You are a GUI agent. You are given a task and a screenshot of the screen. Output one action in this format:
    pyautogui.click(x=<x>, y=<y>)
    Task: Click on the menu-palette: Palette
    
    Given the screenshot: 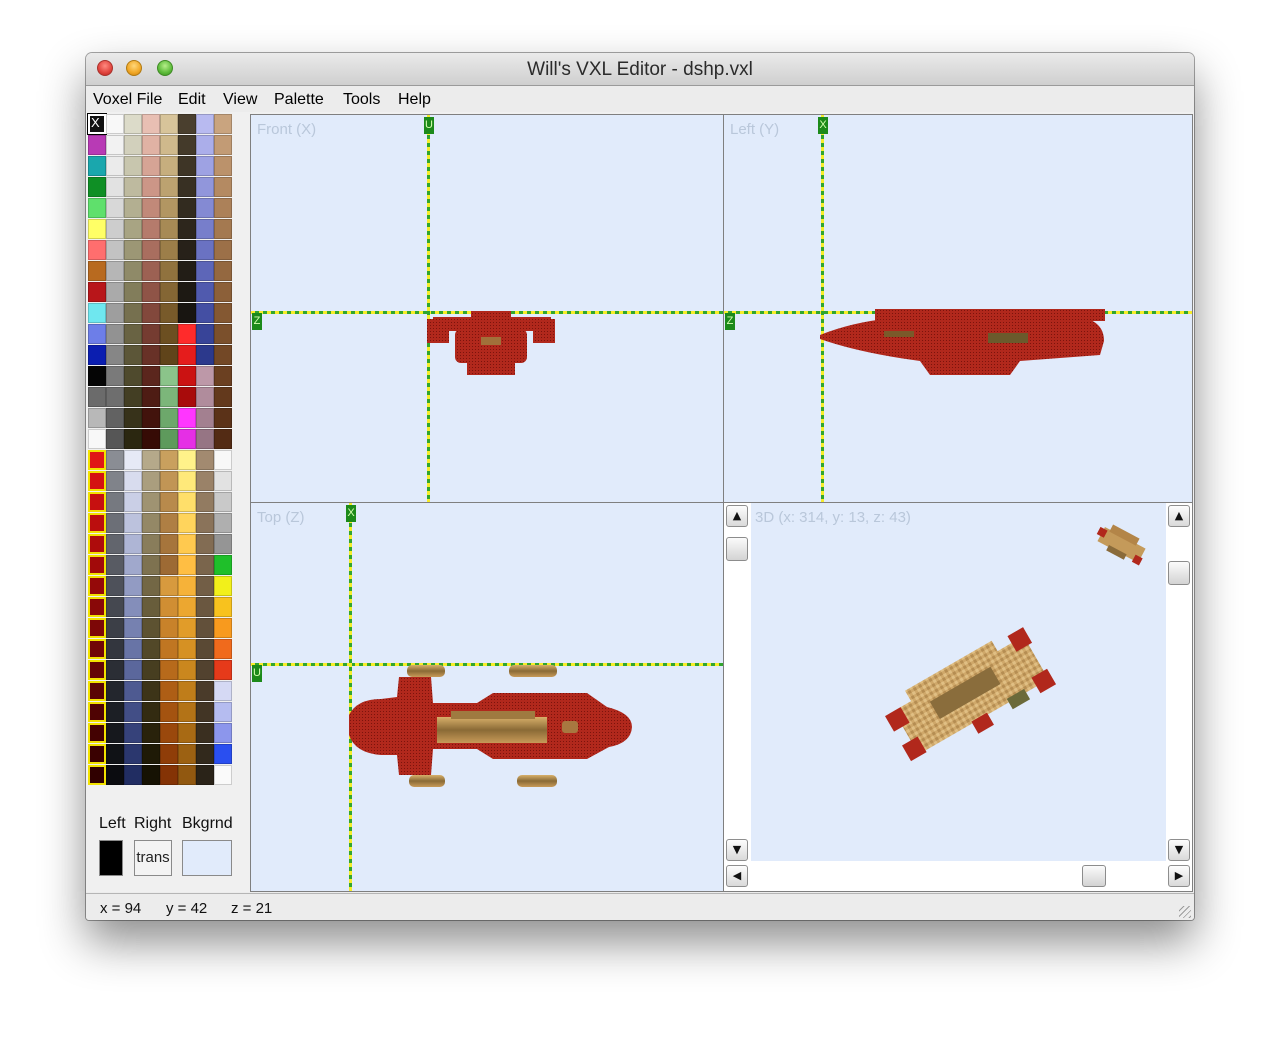 What is the action you would take?
    pyautogui.click(x=299, y=100)
    